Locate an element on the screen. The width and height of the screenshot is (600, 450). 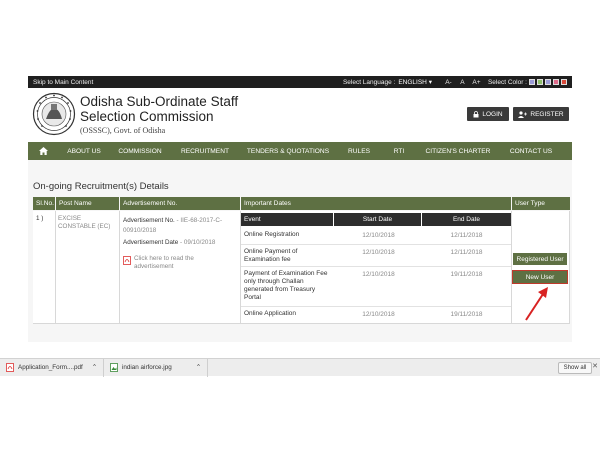
nav-citizens-charter: CITIZEN'S CHARTER is located at coordinates (458, 151).